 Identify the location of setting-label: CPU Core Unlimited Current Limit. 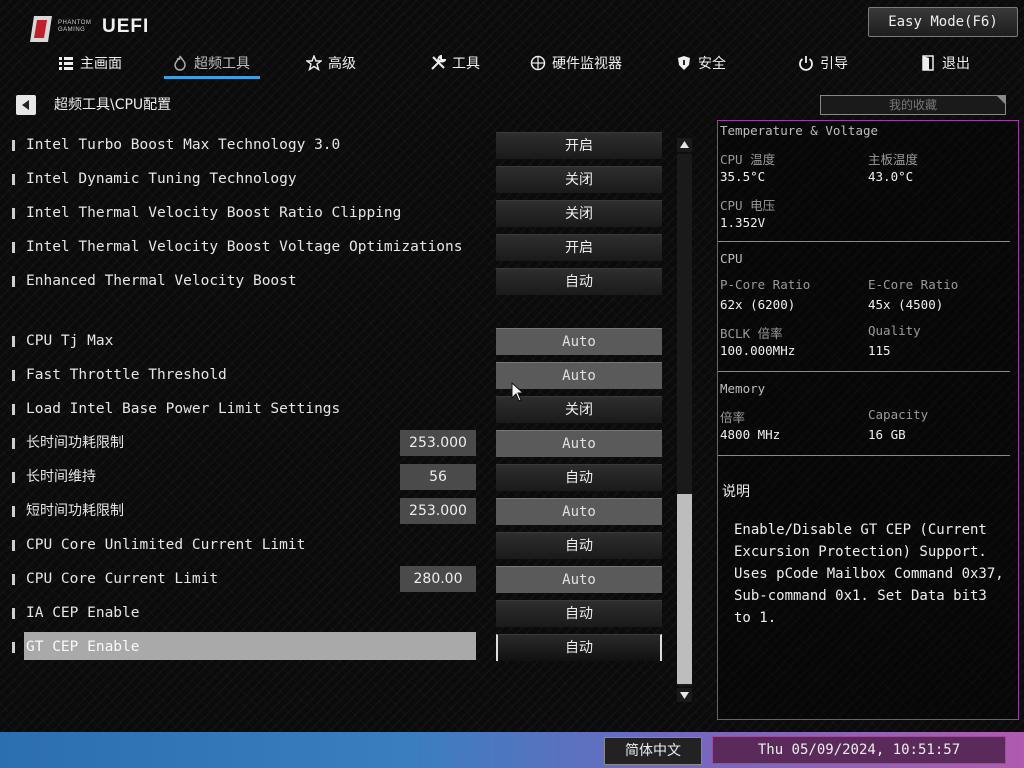
(166, 545).